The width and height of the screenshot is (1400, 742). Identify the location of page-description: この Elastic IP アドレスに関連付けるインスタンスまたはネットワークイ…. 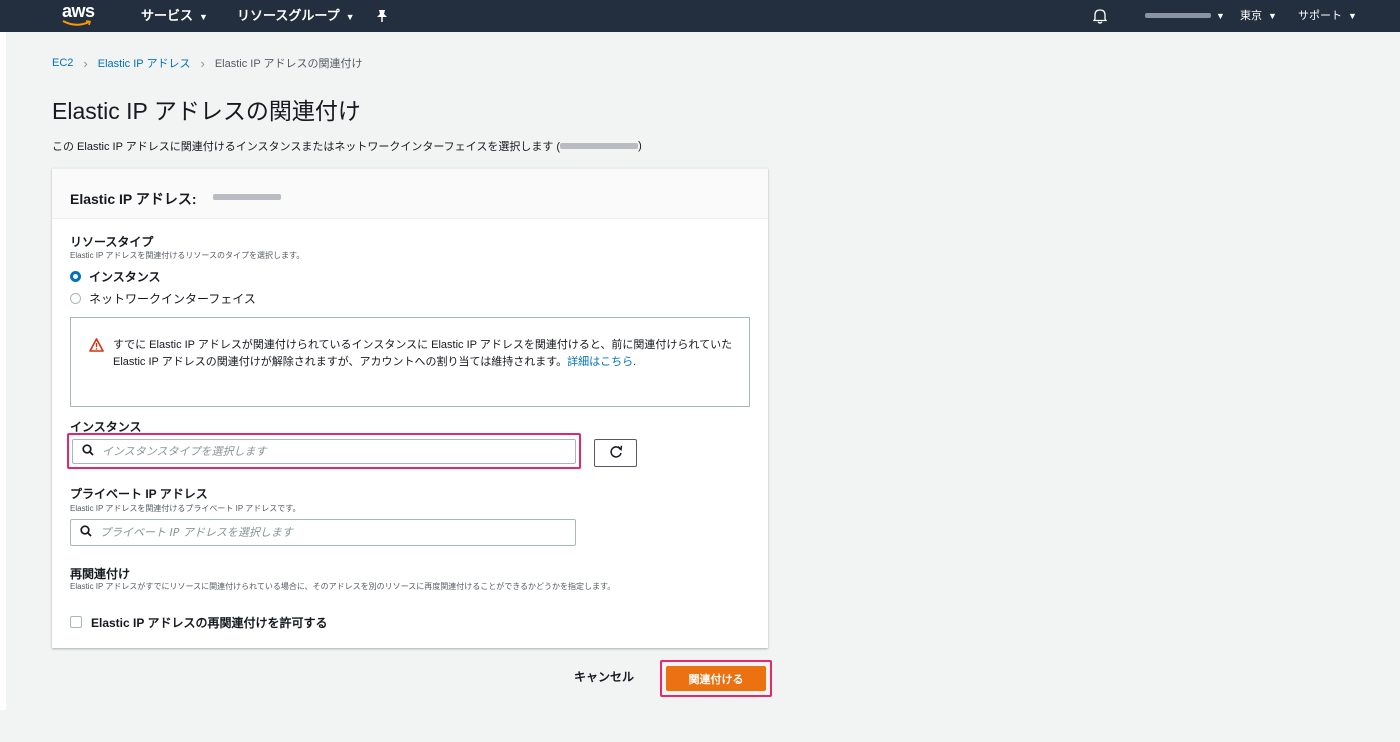
(347, 146).